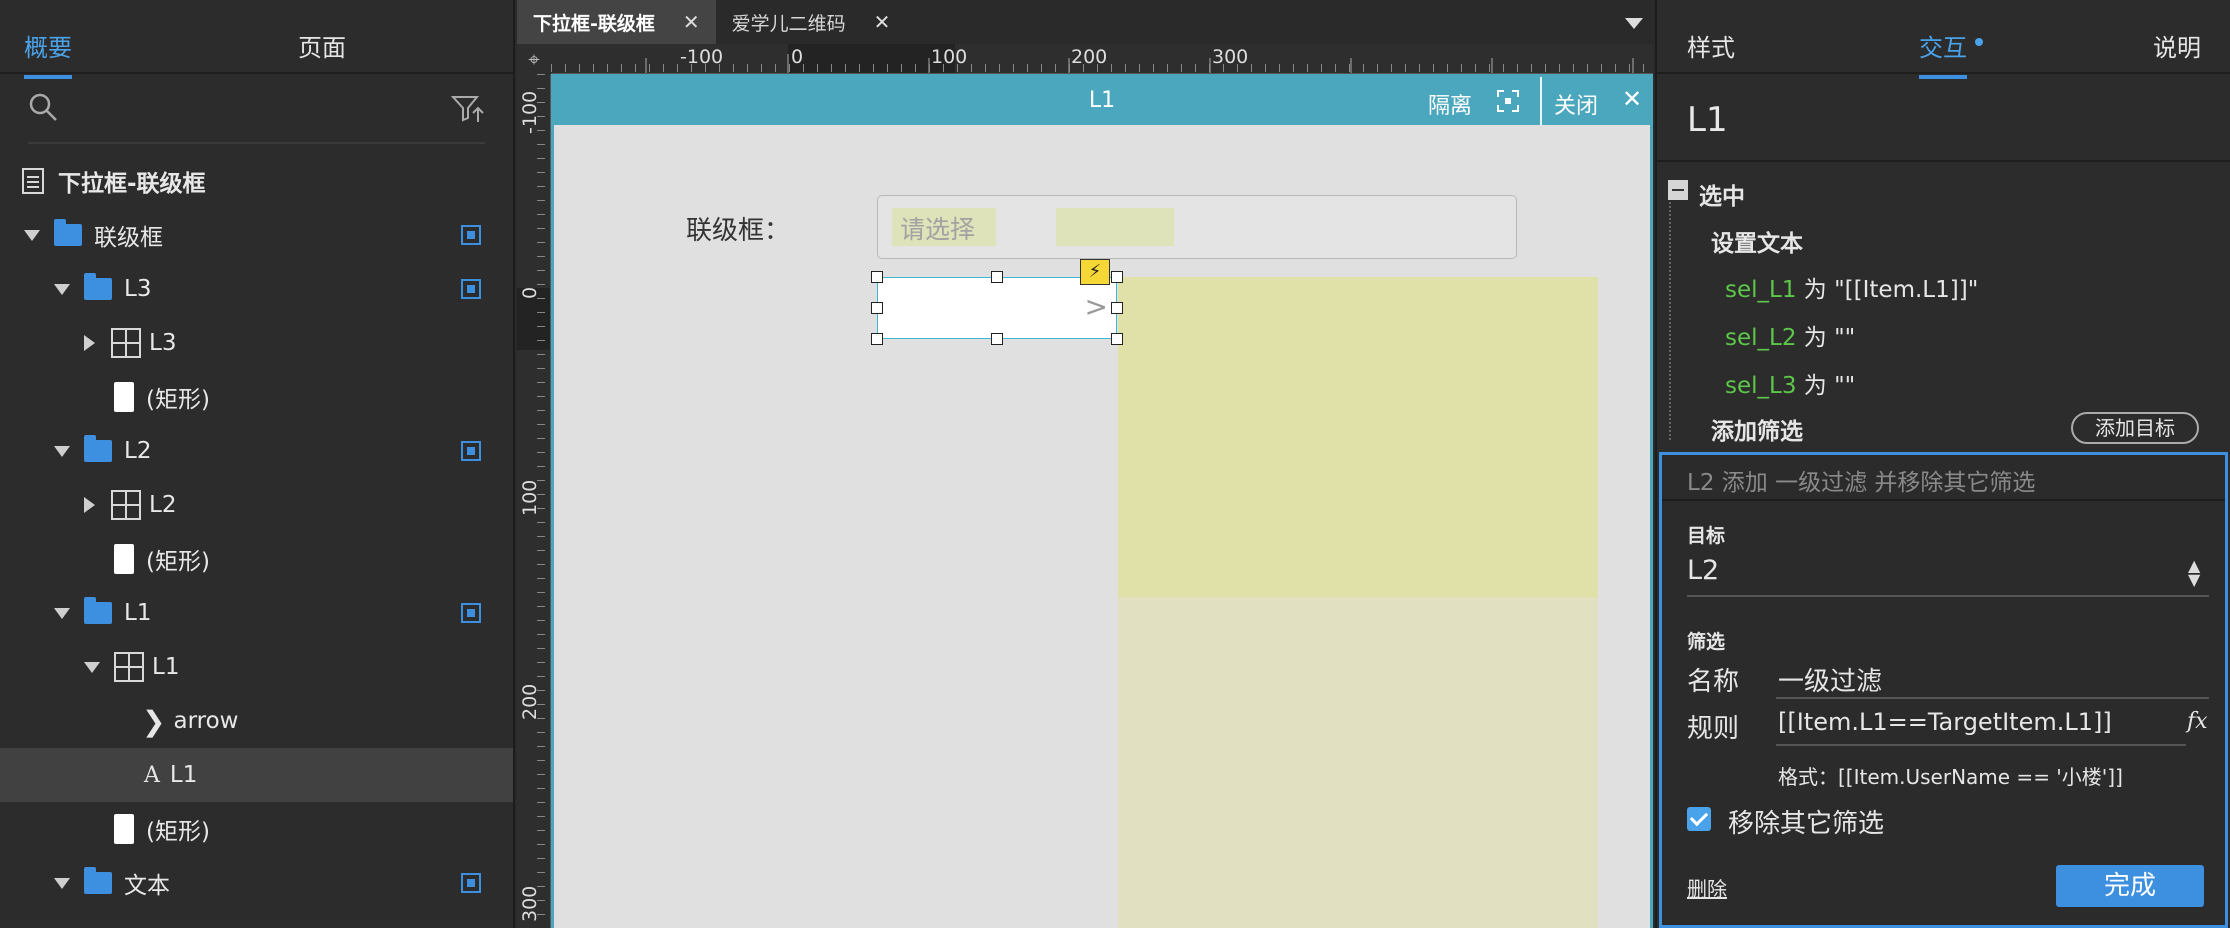 The width and height of the screenshot is (2230, 928). Describe the element at coordinates (1450, 104) in the screenshot. I see `isolate-button: 隔离` at that location.